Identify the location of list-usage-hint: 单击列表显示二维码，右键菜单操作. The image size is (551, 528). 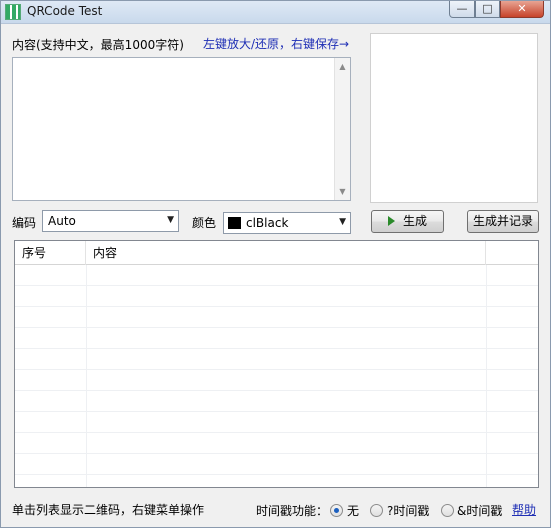
(108, 510).